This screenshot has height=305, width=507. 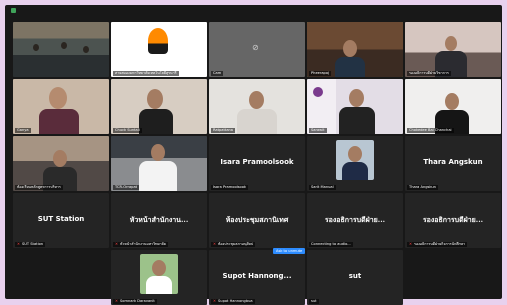 What do you see at coordinates (233, 244) in the screenshot?
I see `participant-name: ✕ ห้องประชุมสภาอนุศิลป` at bounding box center [233, 244].